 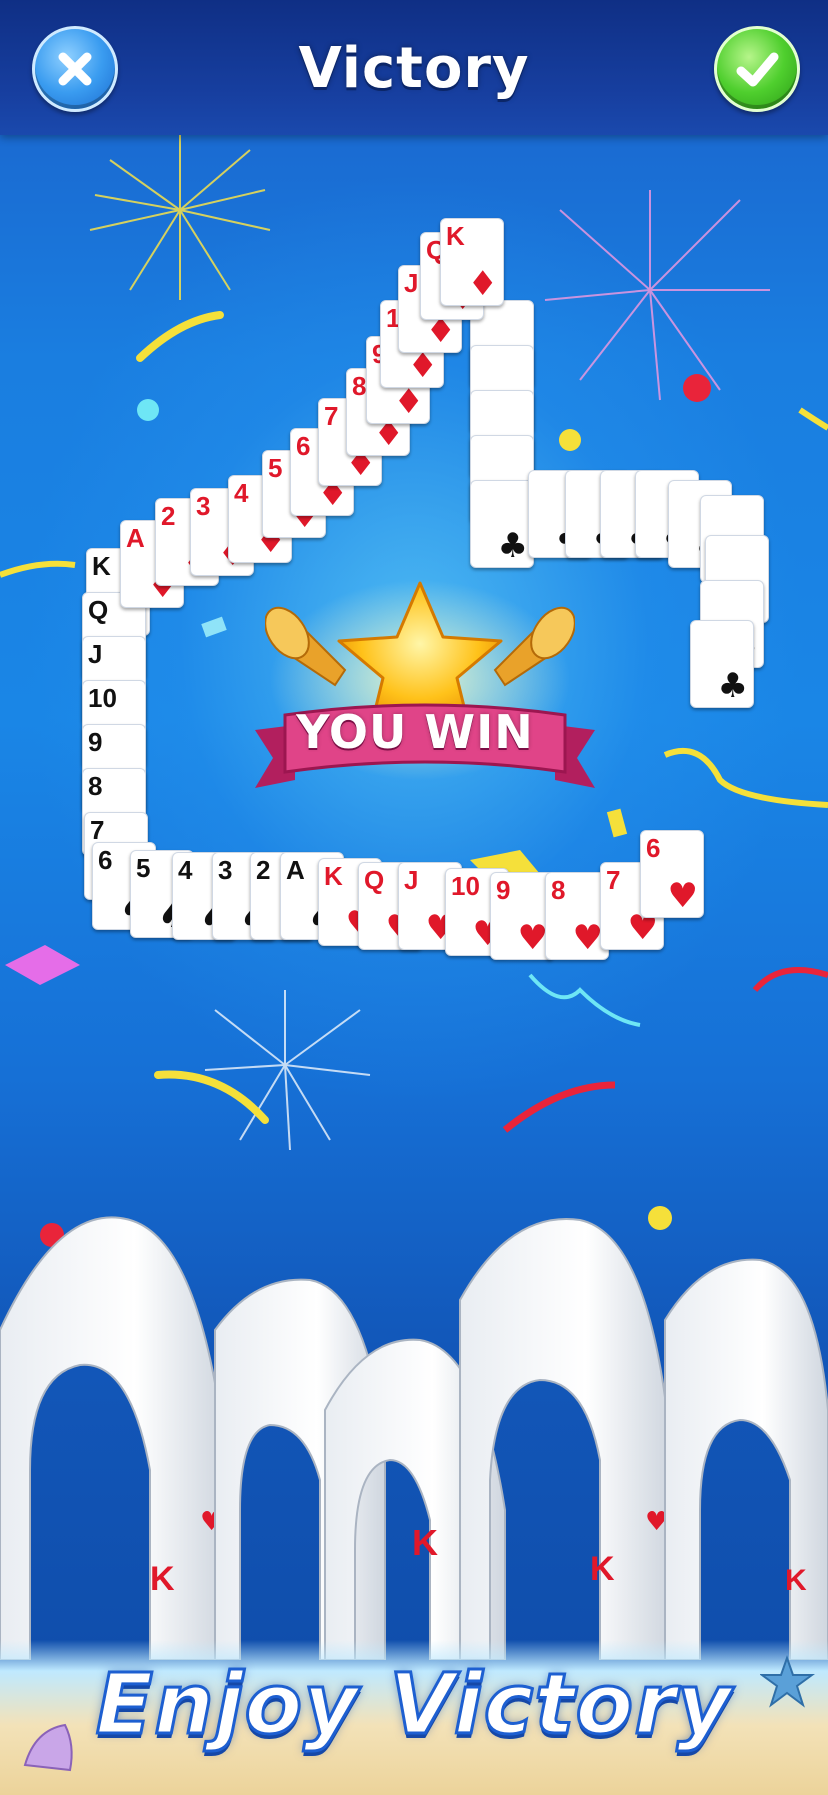 I want to click on firework-white, so click(x=287, y=1070).